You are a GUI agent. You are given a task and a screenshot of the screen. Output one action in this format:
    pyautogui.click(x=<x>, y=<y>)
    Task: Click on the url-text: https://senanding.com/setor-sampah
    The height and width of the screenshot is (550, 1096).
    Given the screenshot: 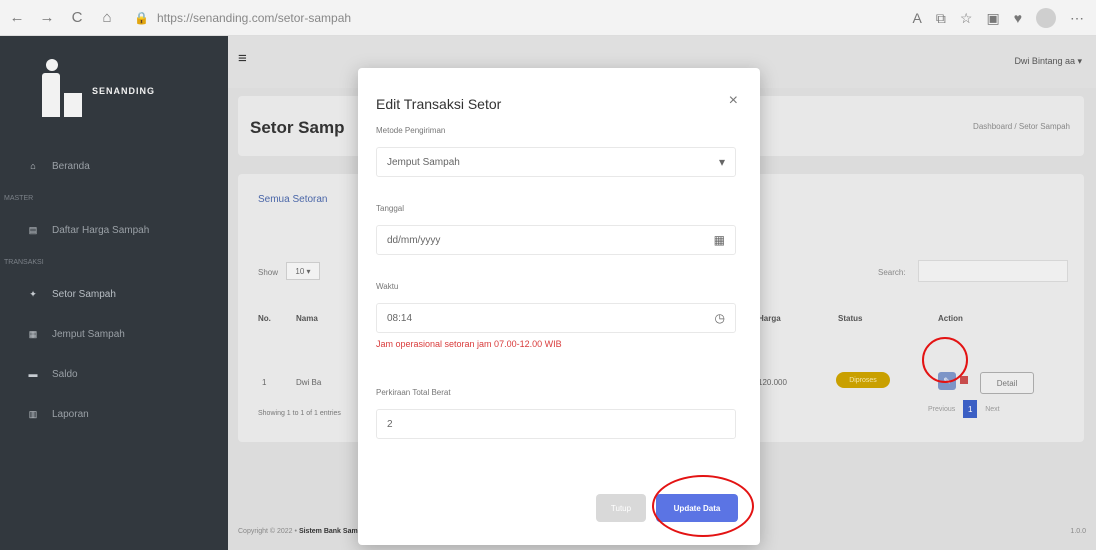 What is the action you would take?
    pyautogui.click(x=254, y=17)
    